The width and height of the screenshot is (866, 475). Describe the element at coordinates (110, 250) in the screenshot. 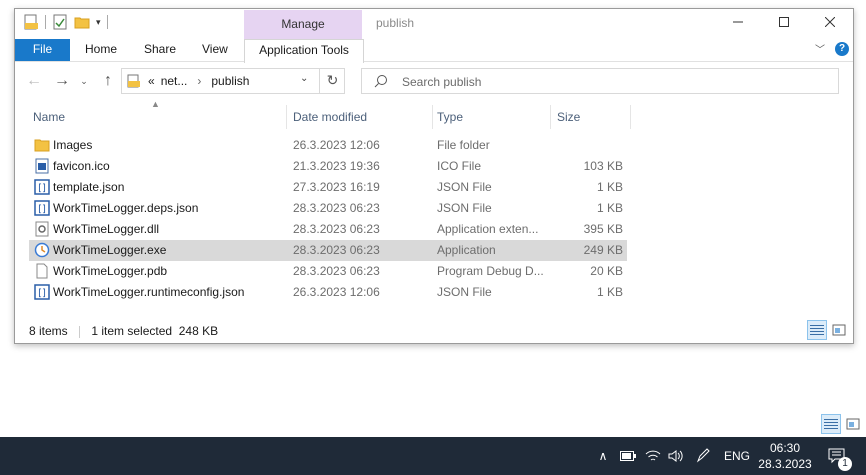

I see `file-name: WorkTimeLogger.exe` at that location.